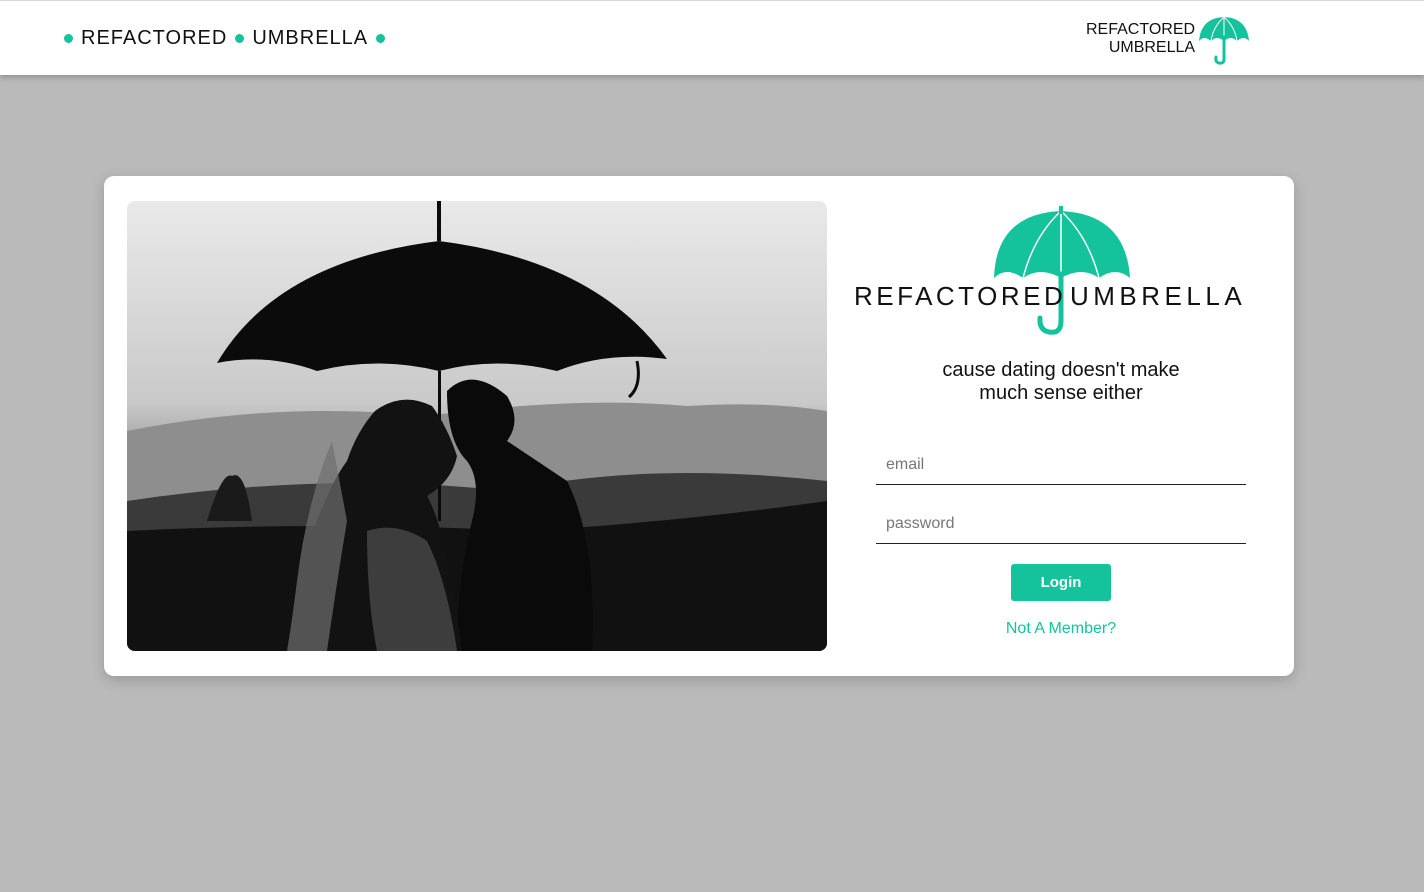 Image resolution: width=1424 pixels, height=892 pixels. I want to click on umbrella-icon, so click(1224, 40).